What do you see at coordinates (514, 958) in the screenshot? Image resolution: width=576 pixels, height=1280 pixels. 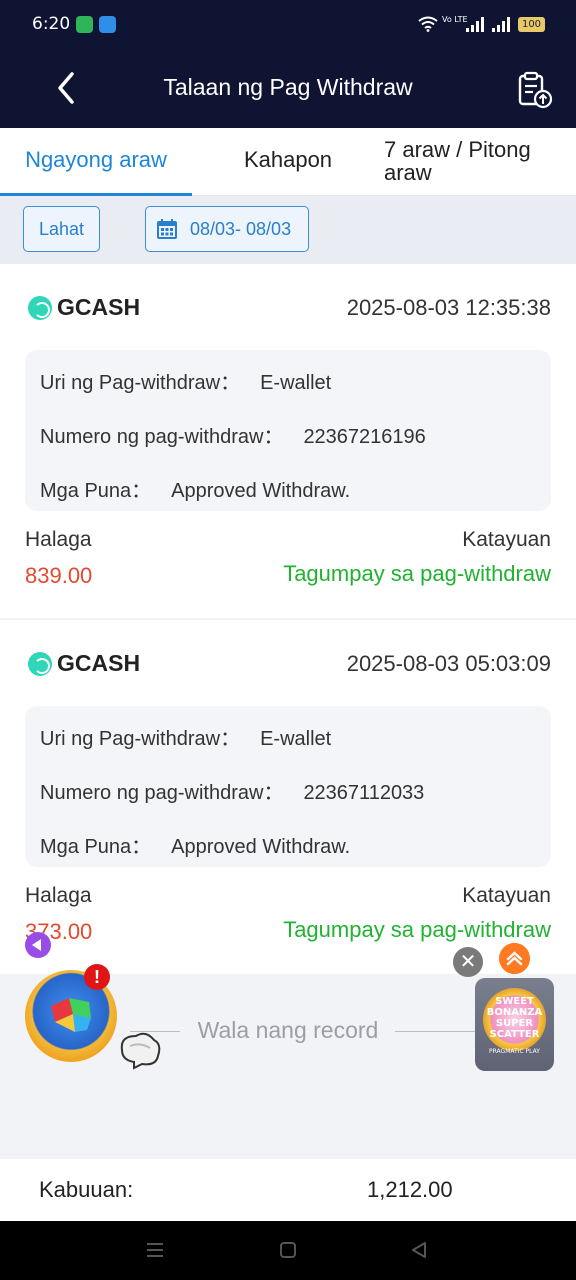 I see `scroll-up-icon` at bounding box center [514, 958].